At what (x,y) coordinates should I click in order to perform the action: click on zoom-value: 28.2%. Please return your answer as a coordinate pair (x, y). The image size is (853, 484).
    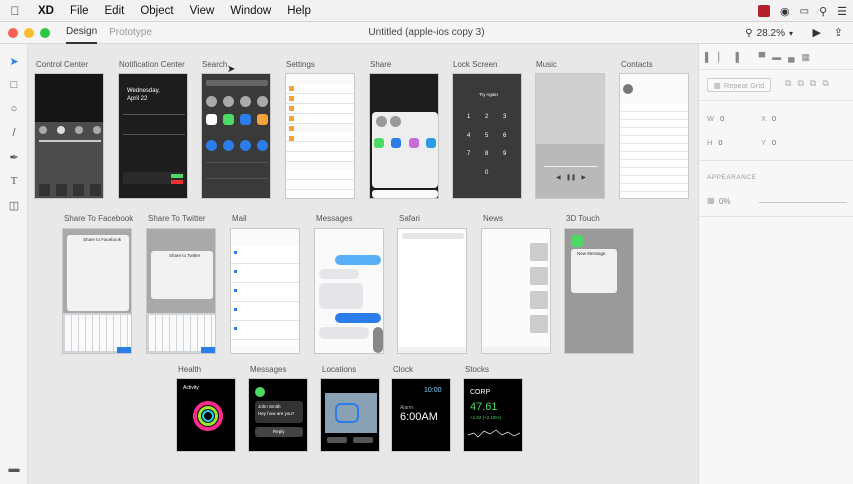
    Looking at the image, I should click on (770, 33).